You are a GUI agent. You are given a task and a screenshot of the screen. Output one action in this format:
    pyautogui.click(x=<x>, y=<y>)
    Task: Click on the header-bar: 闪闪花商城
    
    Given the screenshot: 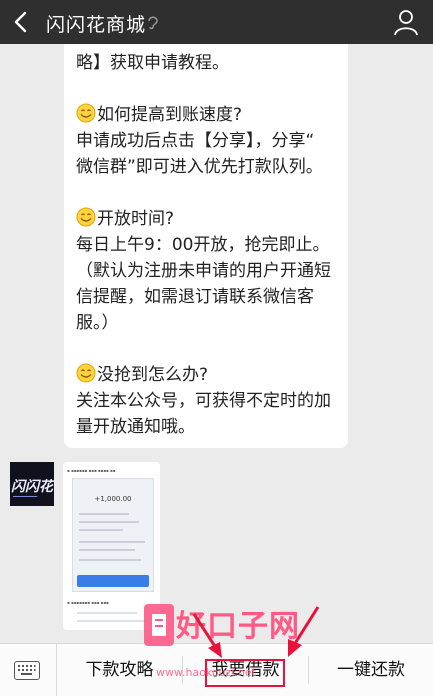 What is the action you would take?
    pyautogui.click(x=216, y=22)
    